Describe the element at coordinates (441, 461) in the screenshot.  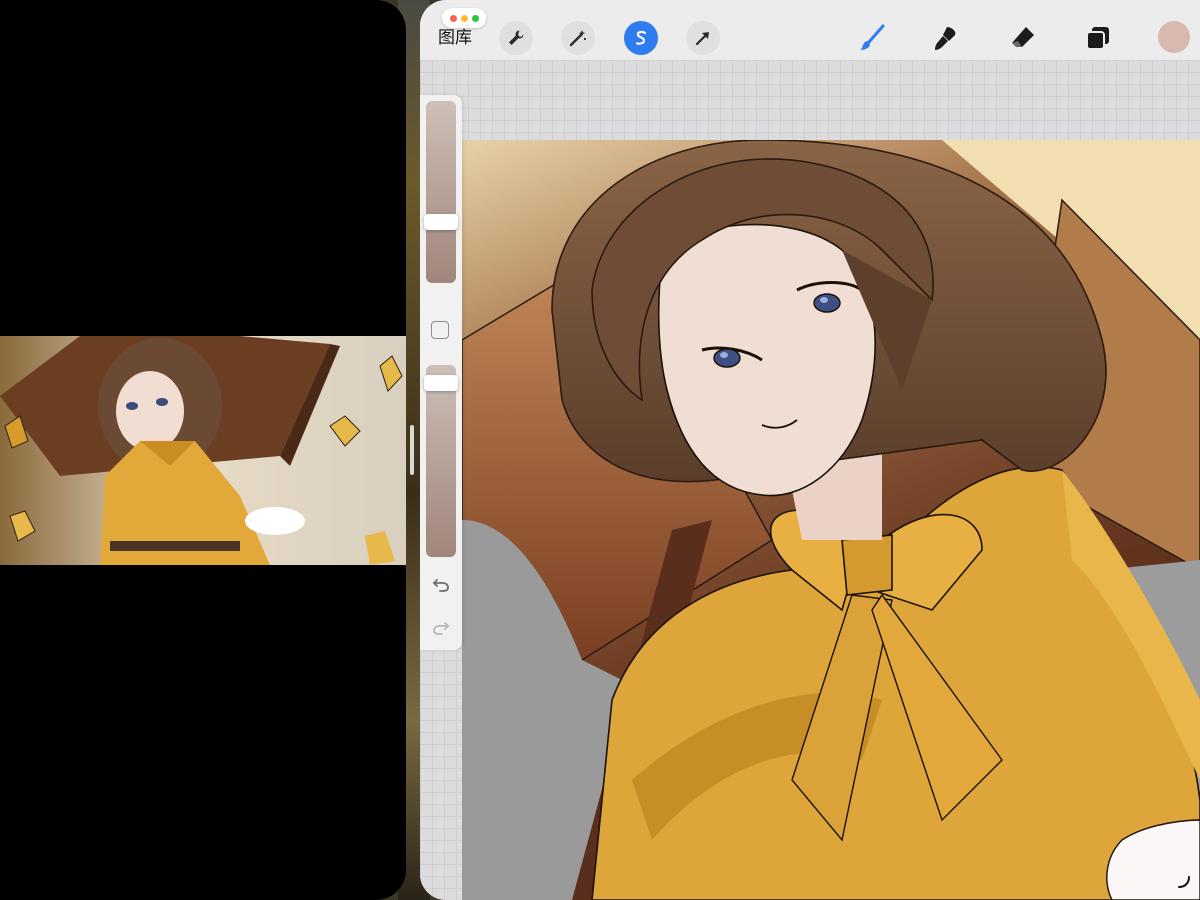
I see `opacity-slider` at that location.